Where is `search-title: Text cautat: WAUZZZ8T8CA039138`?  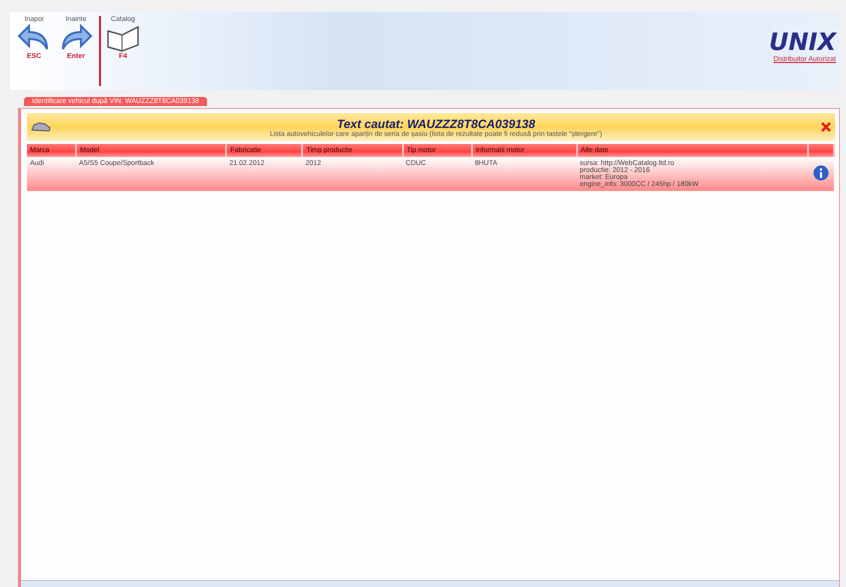 search-title: Text cautat: WAUZZZ8T8CA039138 is located at coordinates (436, 123).